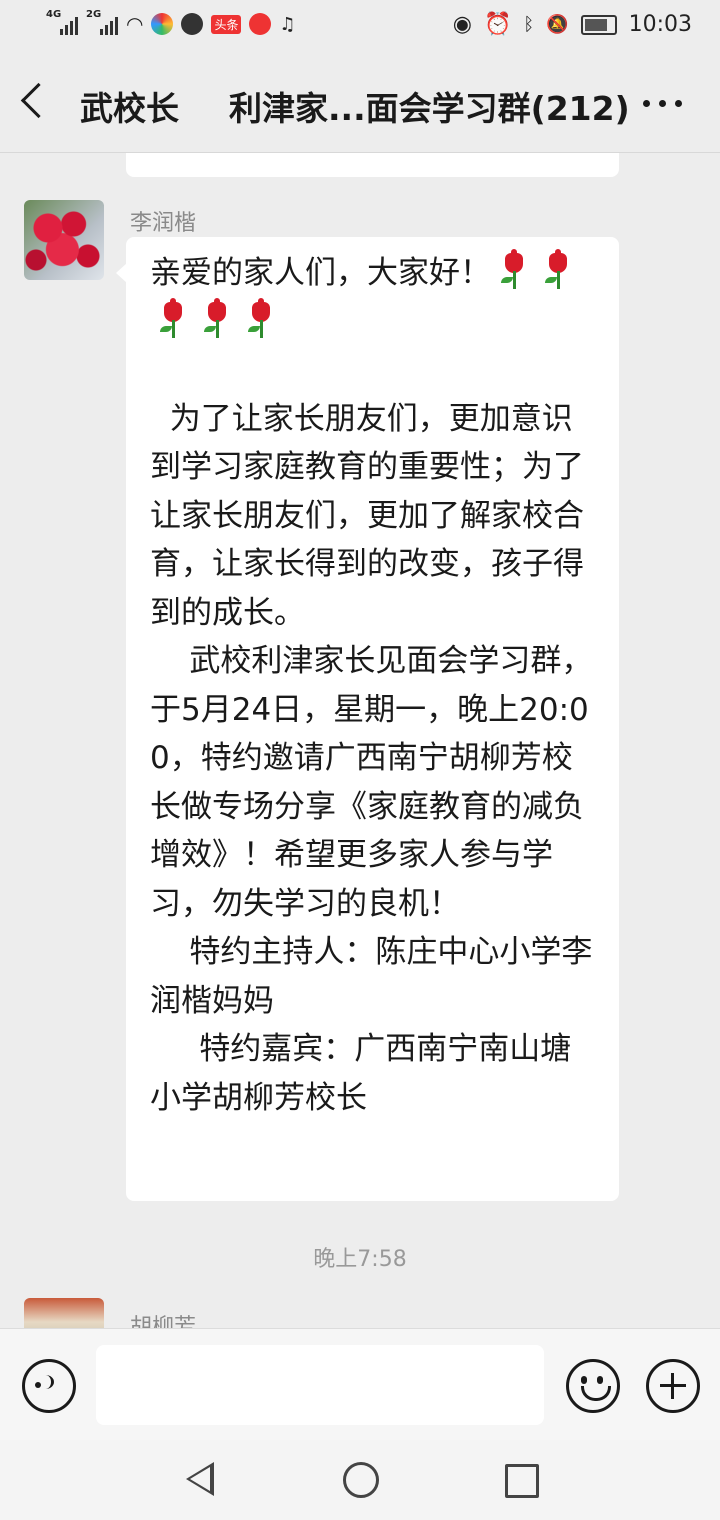  Describe the element at coordinates (593, 1386) in the screenshot. I see `emoji-button` at that location.